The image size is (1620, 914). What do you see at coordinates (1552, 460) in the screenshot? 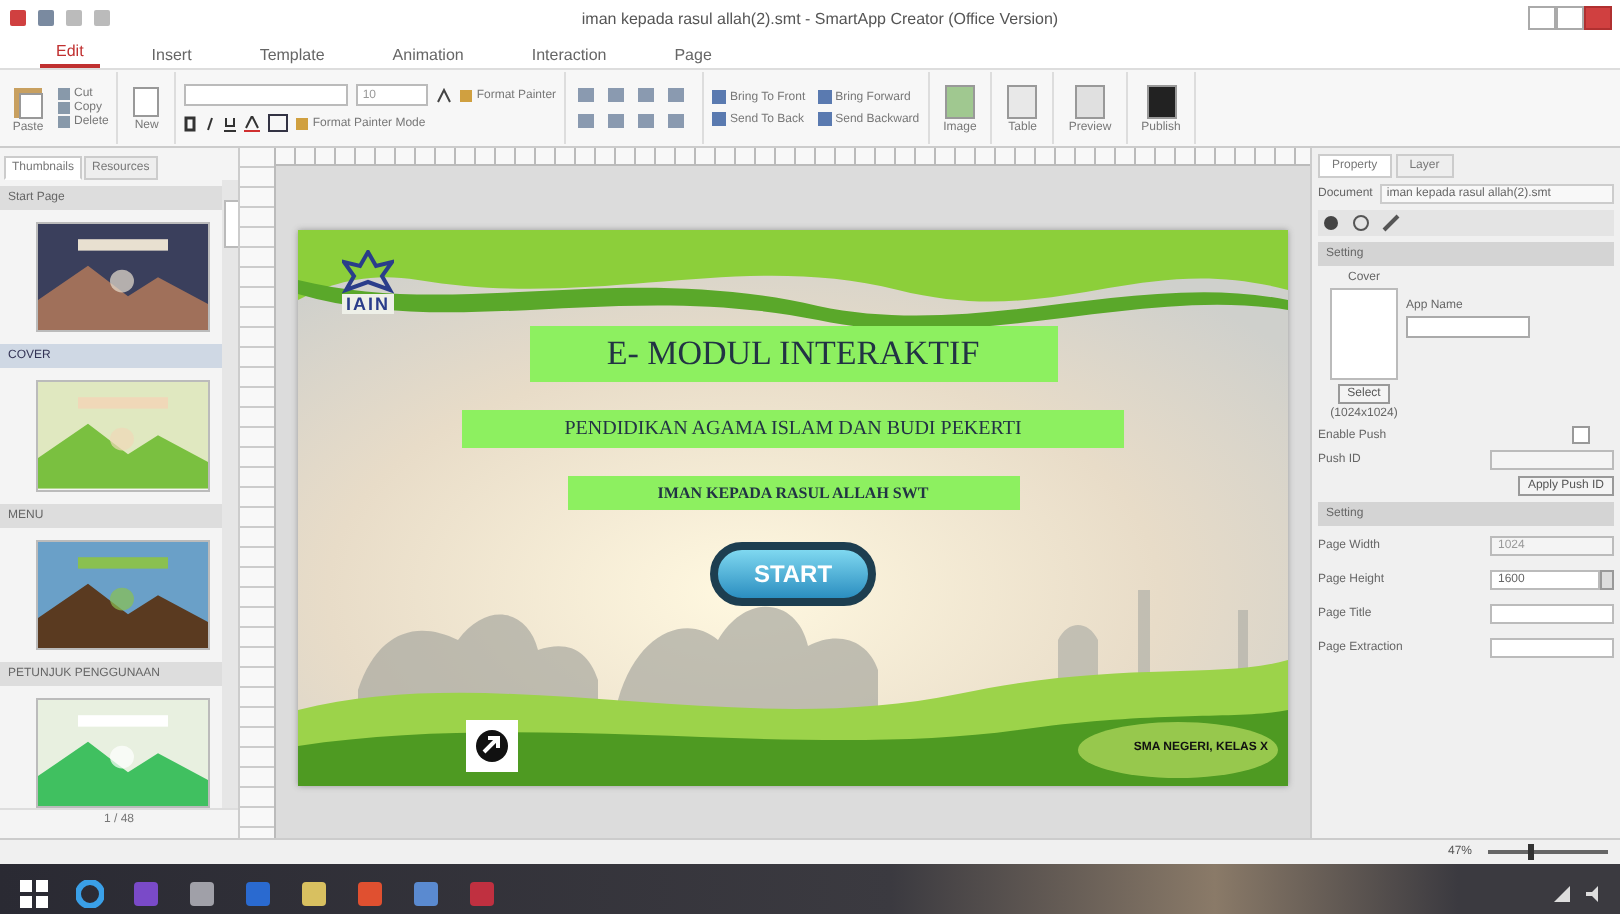
I see `push-id-field` at bounding box center [1552, 460].